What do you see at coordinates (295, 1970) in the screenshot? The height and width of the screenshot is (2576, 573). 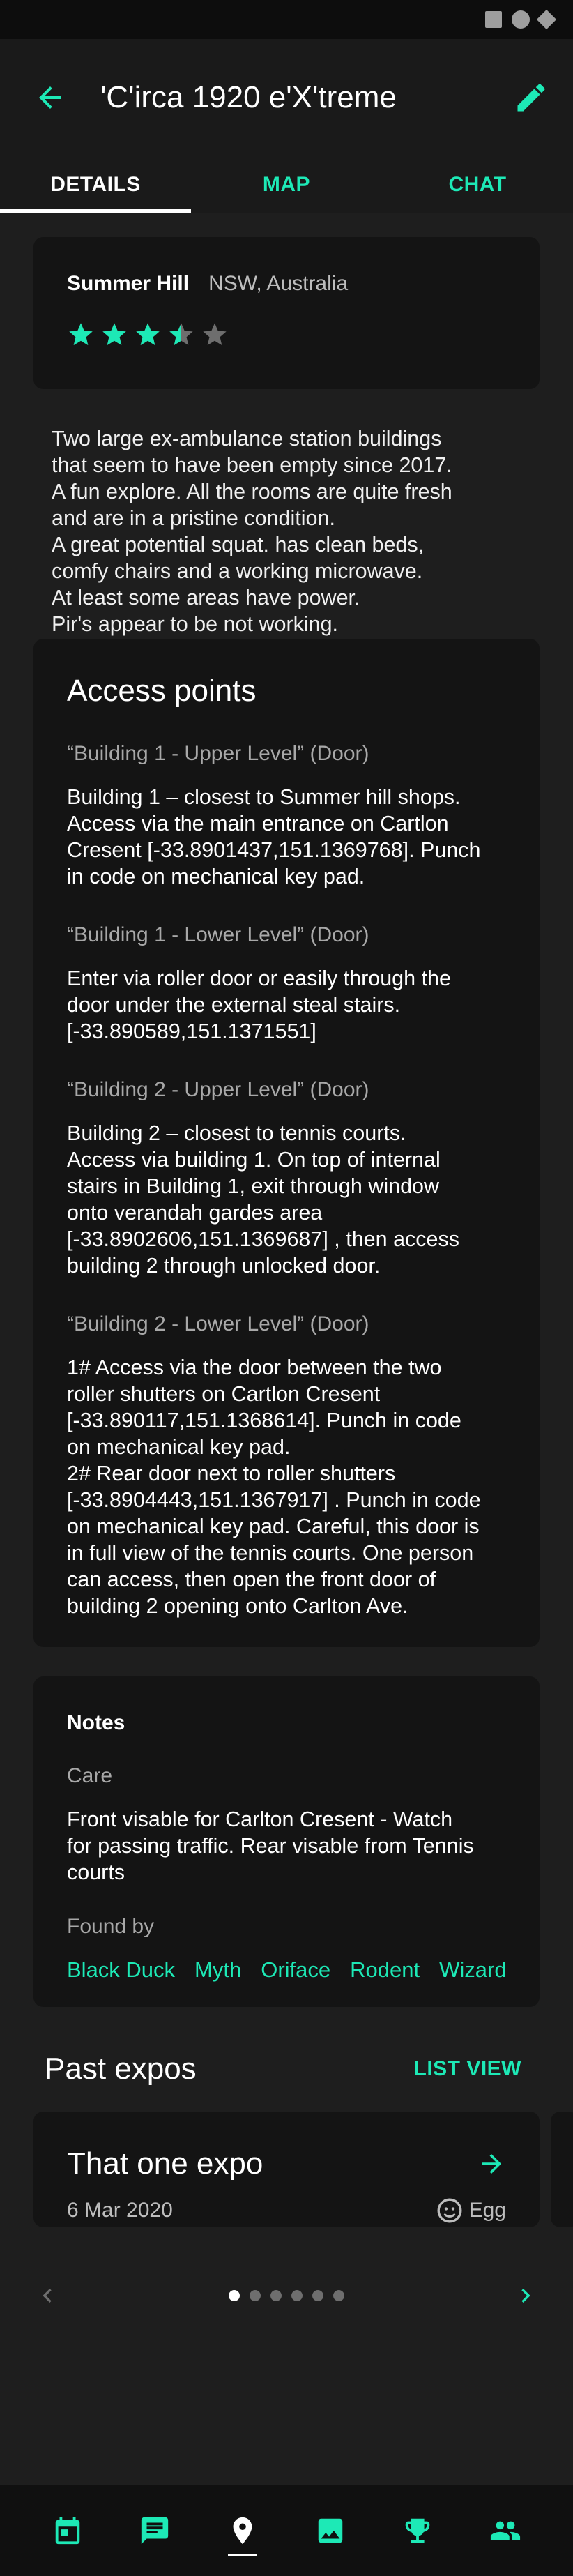 I see `found-by-user-link: Oriface` at bounding box center [295, 1970].